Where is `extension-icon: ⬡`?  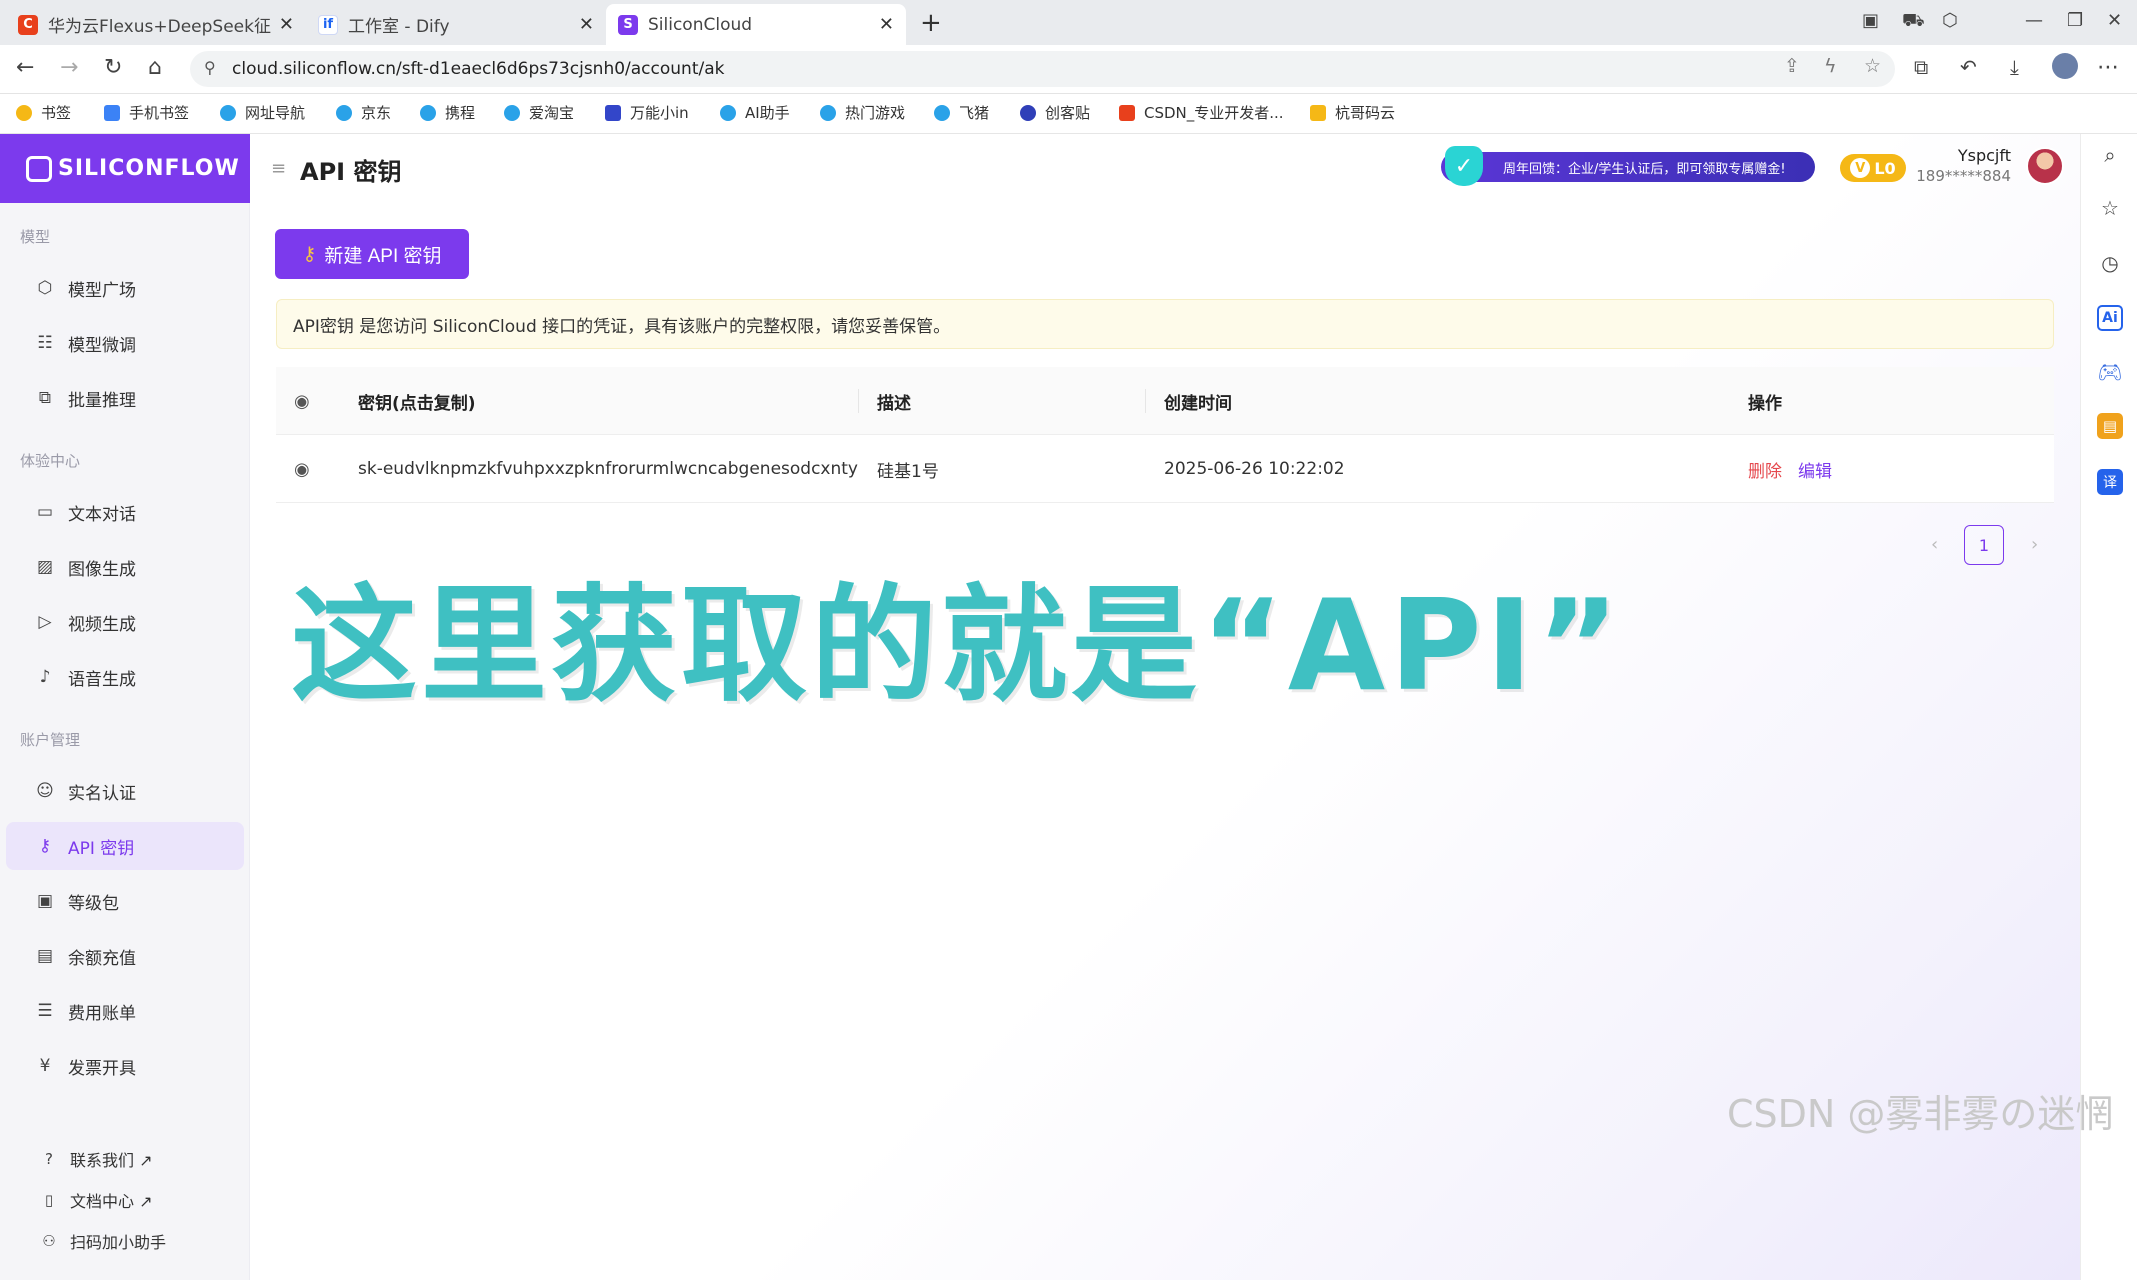 extension-icon: ⬡ is located at coordinates (1950, 20).